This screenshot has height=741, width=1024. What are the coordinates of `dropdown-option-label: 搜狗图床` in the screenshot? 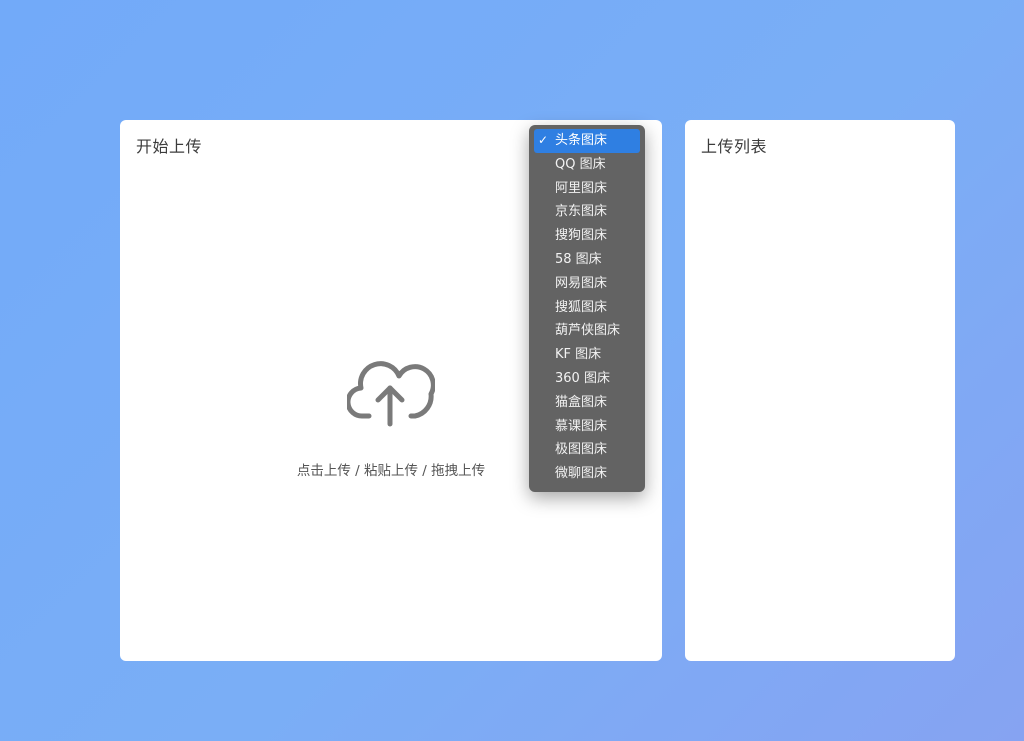 It's located at (581, 236).